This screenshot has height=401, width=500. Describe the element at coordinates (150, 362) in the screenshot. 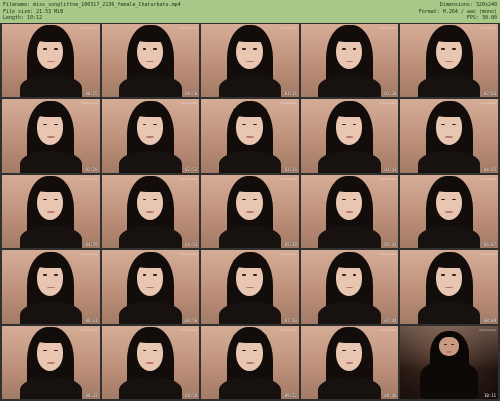

I see `video-frame-thumbnail: Chaturbate 08:58` at that location.